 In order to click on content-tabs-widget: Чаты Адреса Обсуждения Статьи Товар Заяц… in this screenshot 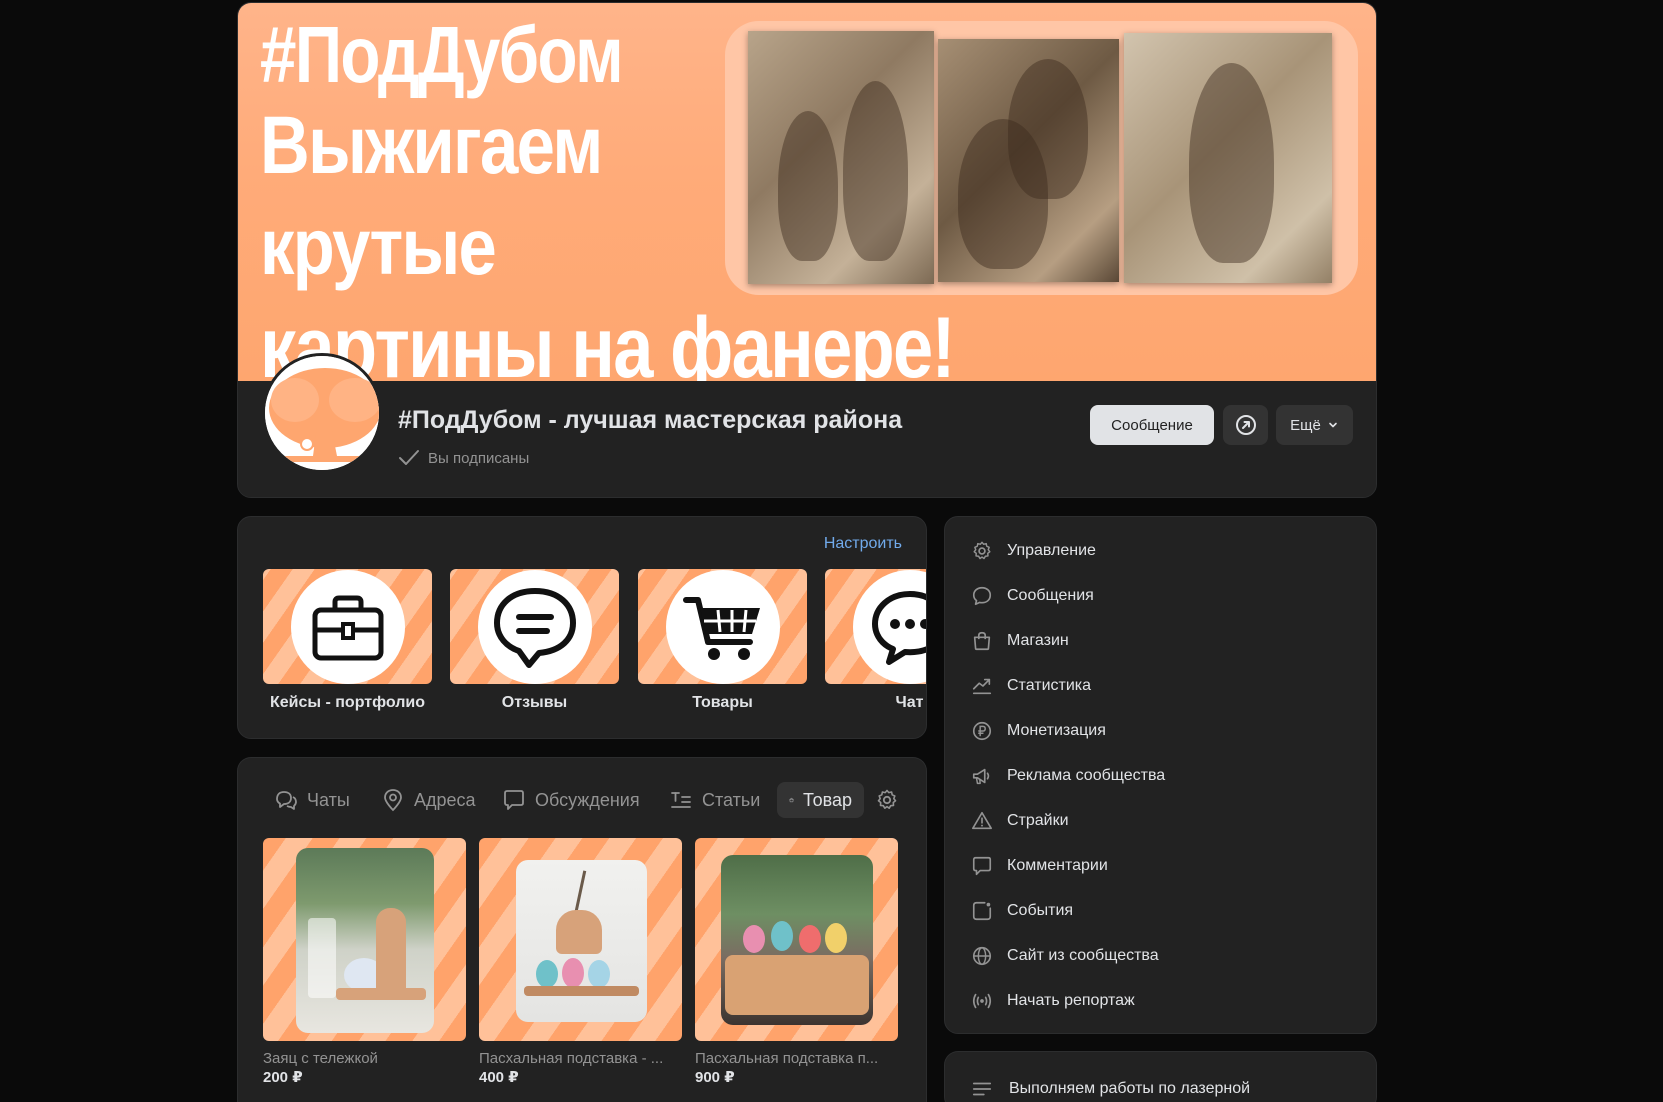, I will do `click(582, 929)`.